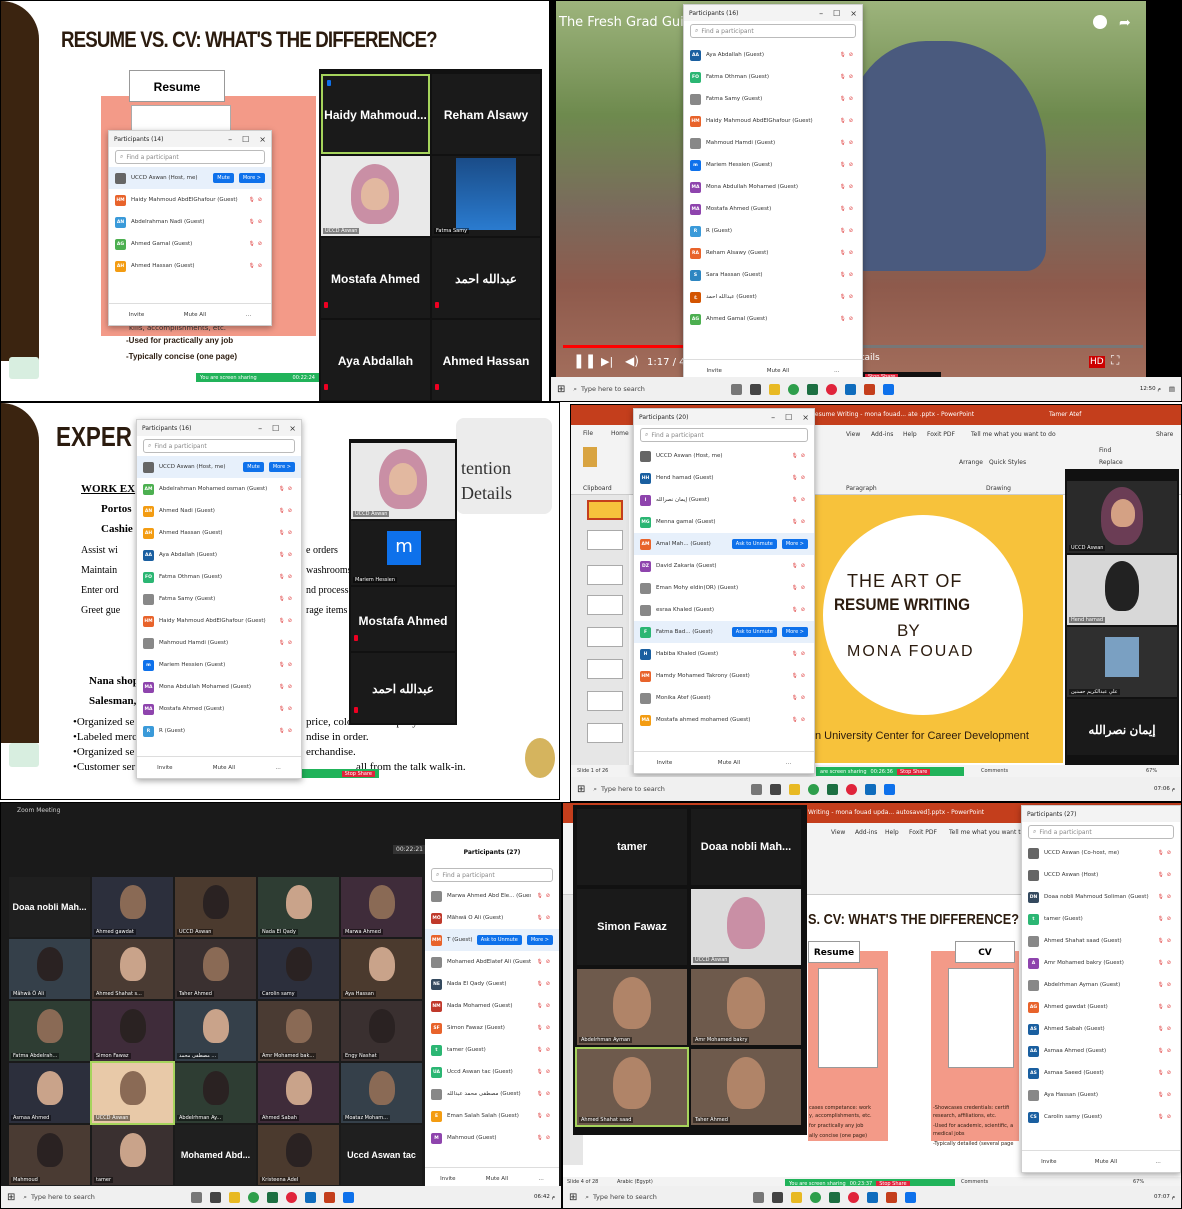 The image size is (1182, 1209). Describe the element at coordinates (724, 632) in the screenshot. I see `participant-row: F Fatma Bad... (Guest) Ask to Unmute More >` at that location.